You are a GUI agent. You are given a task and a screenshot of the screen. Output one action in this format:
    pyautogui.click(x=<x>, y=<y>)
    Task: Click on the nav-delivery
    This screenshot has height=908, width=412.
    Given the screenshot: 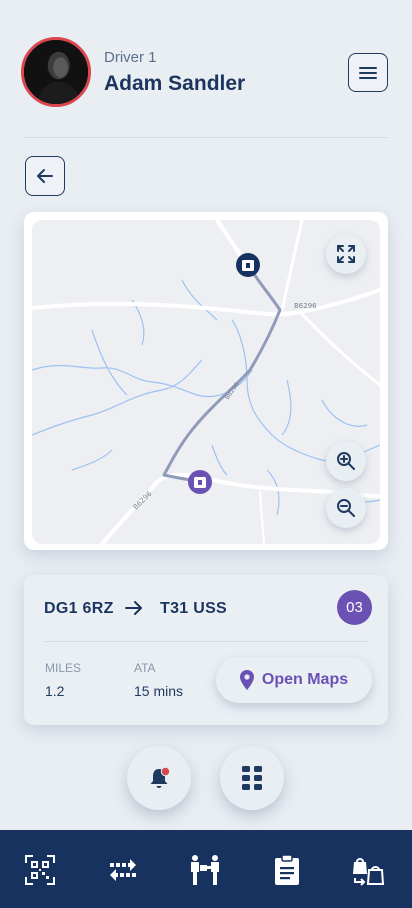 What is the action you would take?
    pyautogui.click(x=205, y=870)
    